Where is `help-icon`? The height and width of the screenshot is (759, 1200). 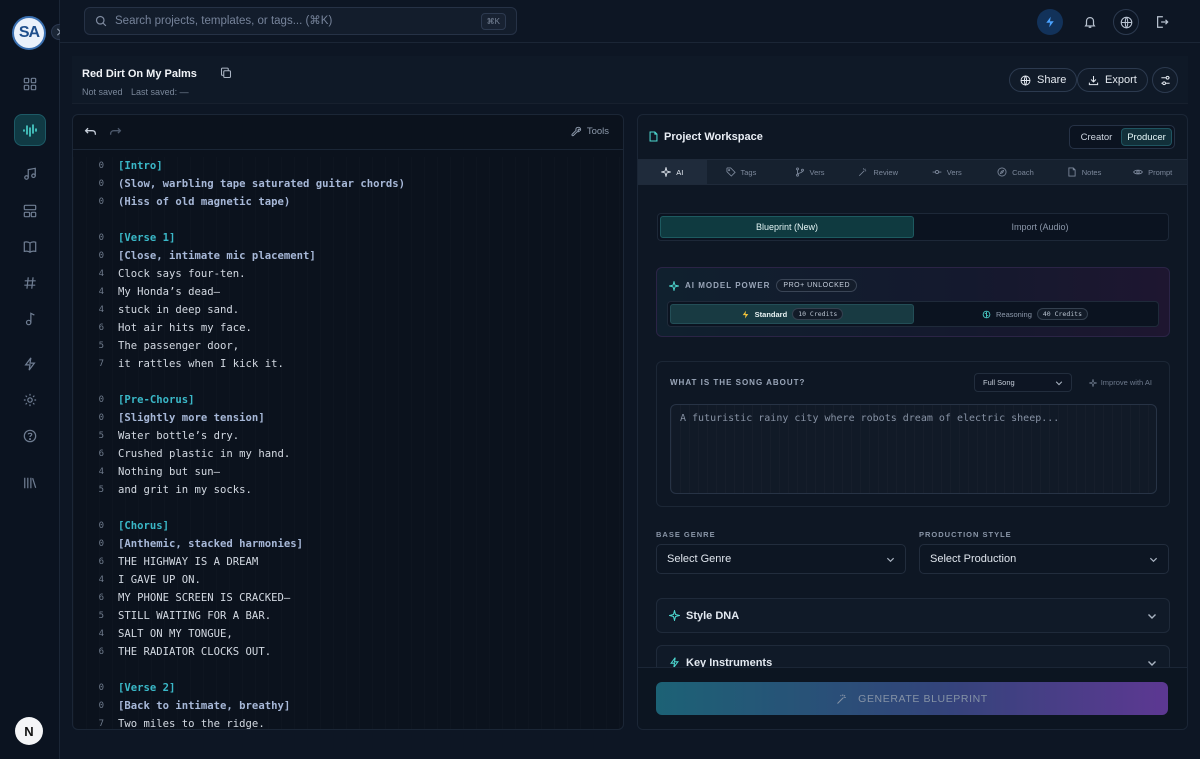 help-icon is located at coordinates (30, 436).